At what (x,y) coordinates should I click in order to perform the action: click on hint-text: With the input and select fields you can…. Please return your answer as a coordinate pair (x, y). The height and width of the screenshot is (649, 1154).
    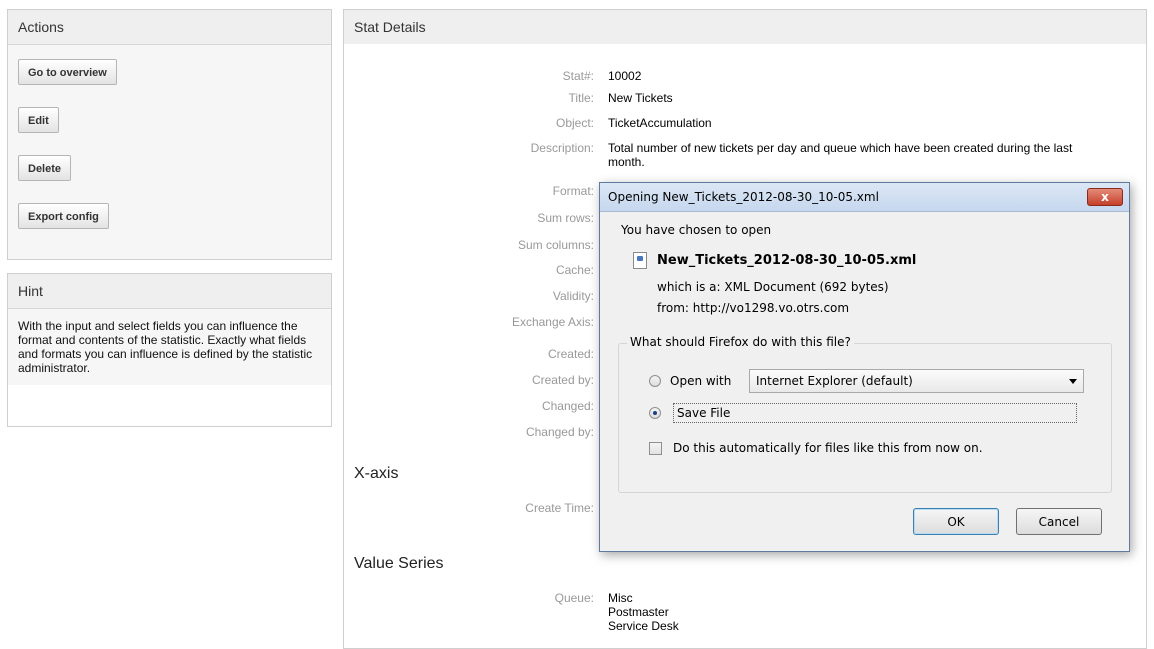
    Looking at the image, I should click on (169, 347).